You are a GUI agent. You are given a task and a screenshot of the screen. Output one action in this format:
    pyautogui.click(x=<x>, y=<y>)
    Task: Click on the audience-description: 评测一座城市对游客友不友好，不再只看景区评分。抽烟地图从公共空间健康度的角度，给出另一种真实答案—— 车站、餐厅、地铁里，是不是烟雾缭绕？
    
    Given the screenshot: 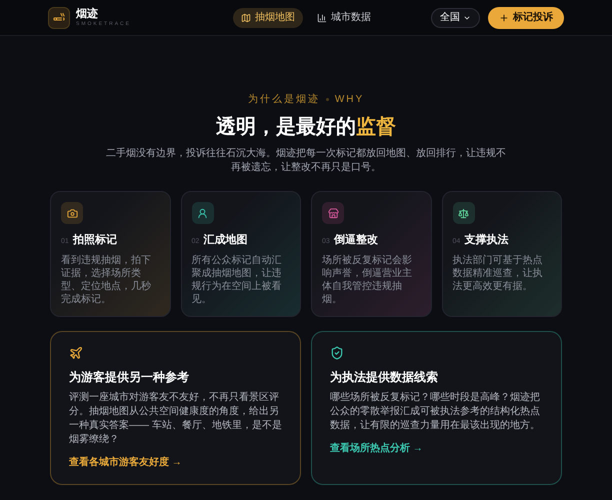 What is the action you would take?
    pyautogui.click(x=175, y=418)
    